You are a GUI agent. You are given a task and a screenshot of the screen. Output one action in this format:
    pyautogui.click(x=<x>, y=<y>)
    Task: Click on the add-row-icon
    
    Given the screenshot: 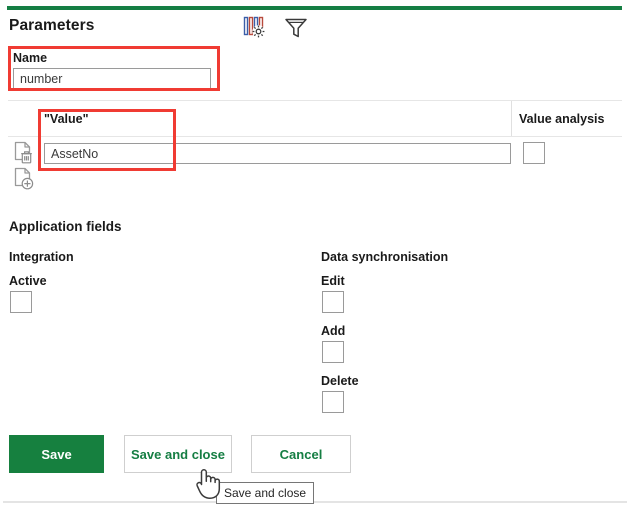 What is the action you would take?
    pyautogui.click(x=24, y=179)
    